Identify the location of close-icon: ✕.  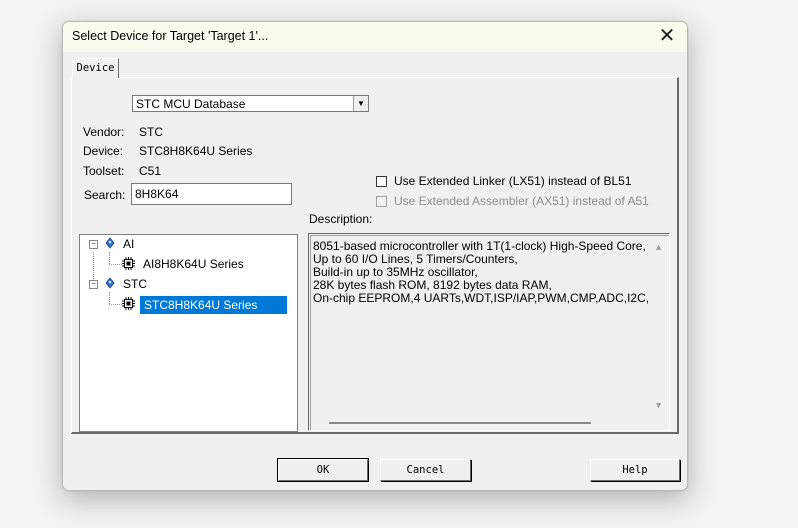
(667, 36).